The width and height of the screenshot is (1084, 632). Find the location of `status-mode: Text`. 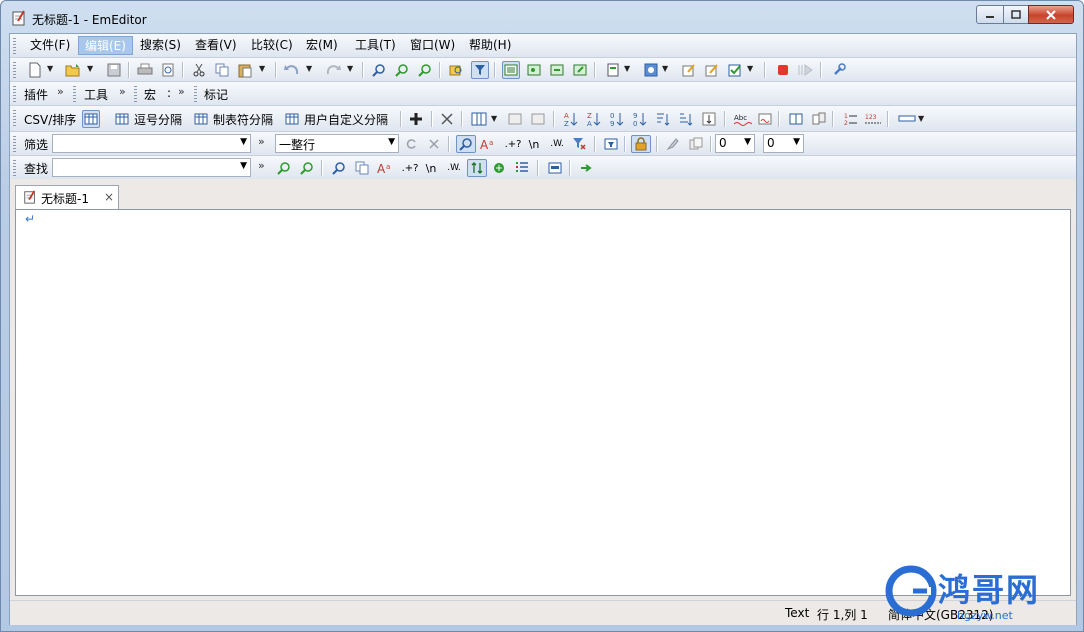

status-mode: Text is located at coordinates (797, 613).